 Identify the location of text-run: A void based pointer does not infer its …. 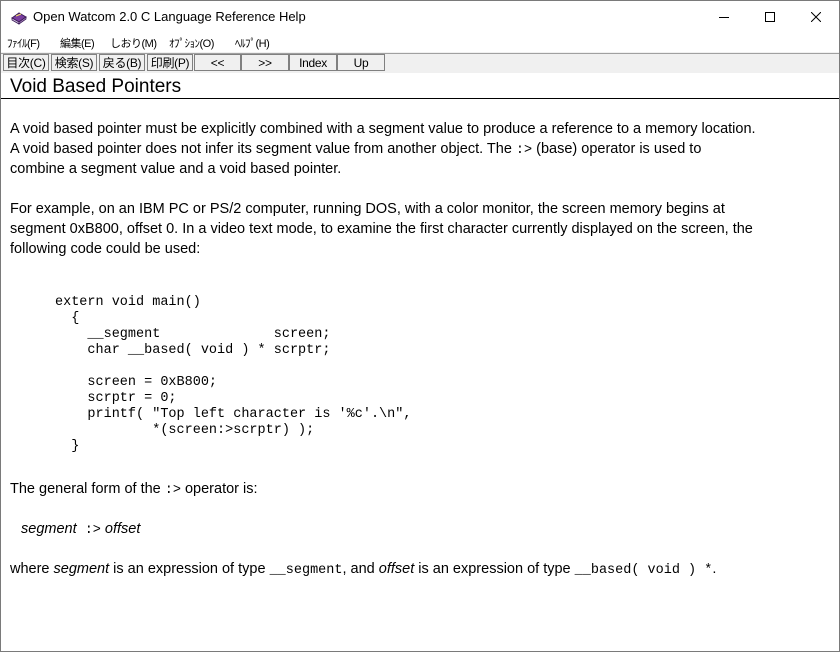
(263, 149).